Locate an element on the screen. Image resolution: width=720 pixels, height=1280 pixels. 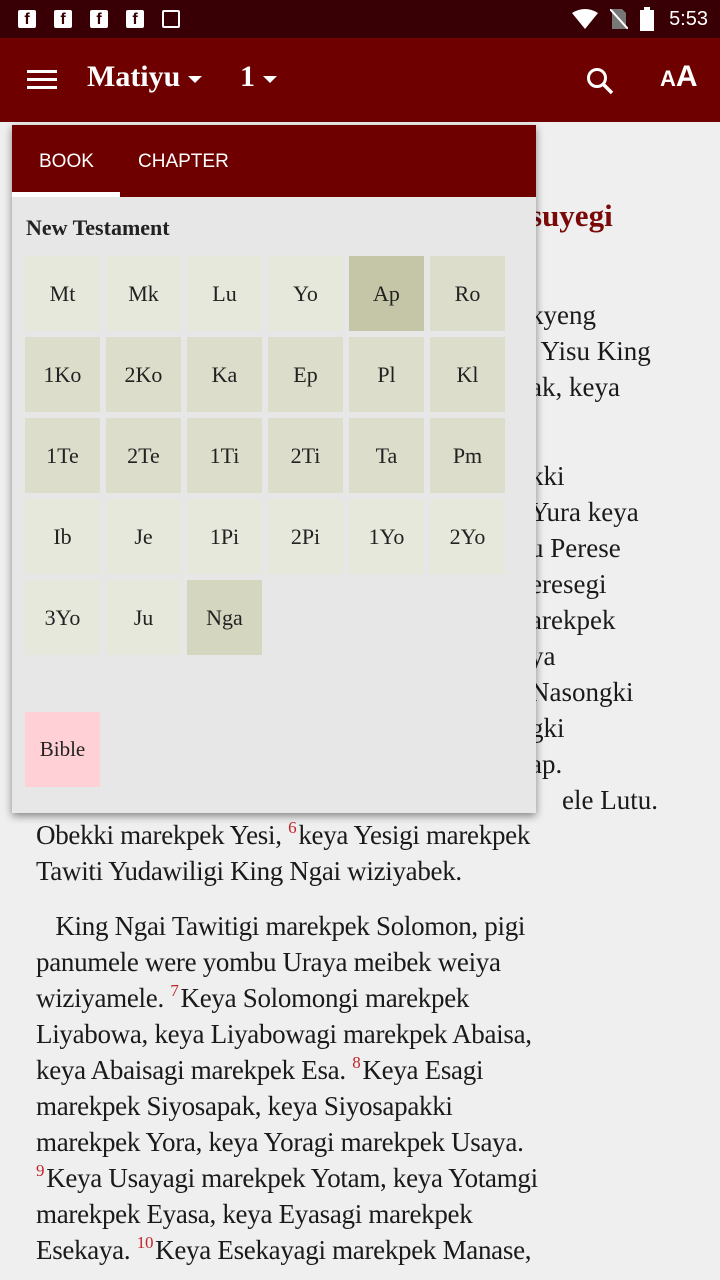
book-button-3yo: 3Yo is located at coordinates (62, 617).